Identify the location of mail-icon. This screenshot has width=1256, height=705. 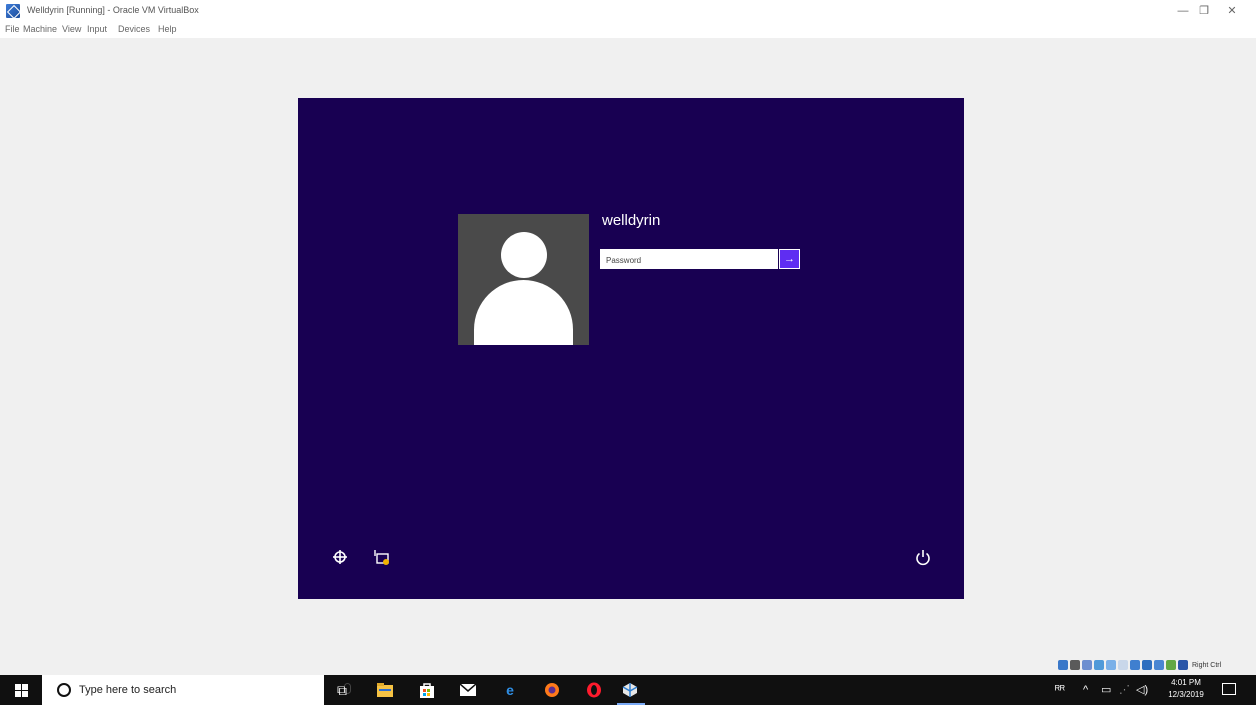
(468, 690).